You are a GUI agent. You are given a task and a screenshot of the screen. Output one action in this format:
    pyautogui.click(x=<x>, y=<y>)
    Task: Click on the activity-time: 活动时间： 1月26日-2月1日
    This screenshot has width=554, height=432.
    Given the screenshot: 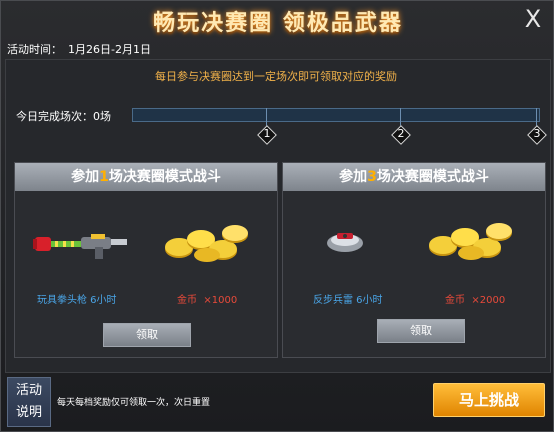 What is the action you would take?
    pyautogui.click(x=82, y=49)
    